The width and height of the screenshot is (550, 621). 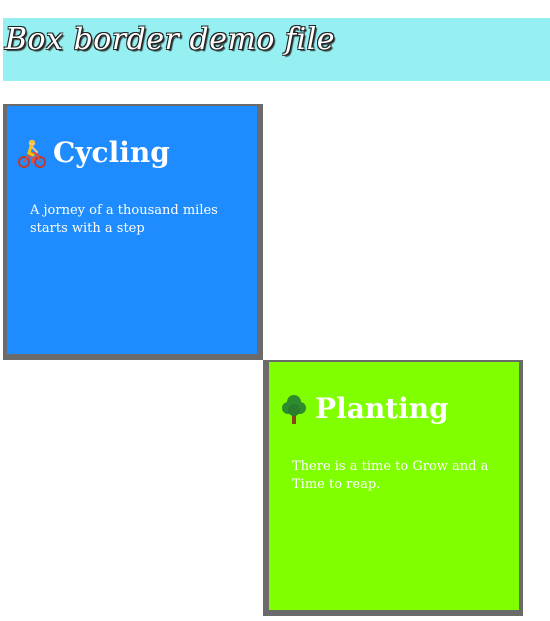 I want to click on bicycle-icon, so click(x=32, y=153).